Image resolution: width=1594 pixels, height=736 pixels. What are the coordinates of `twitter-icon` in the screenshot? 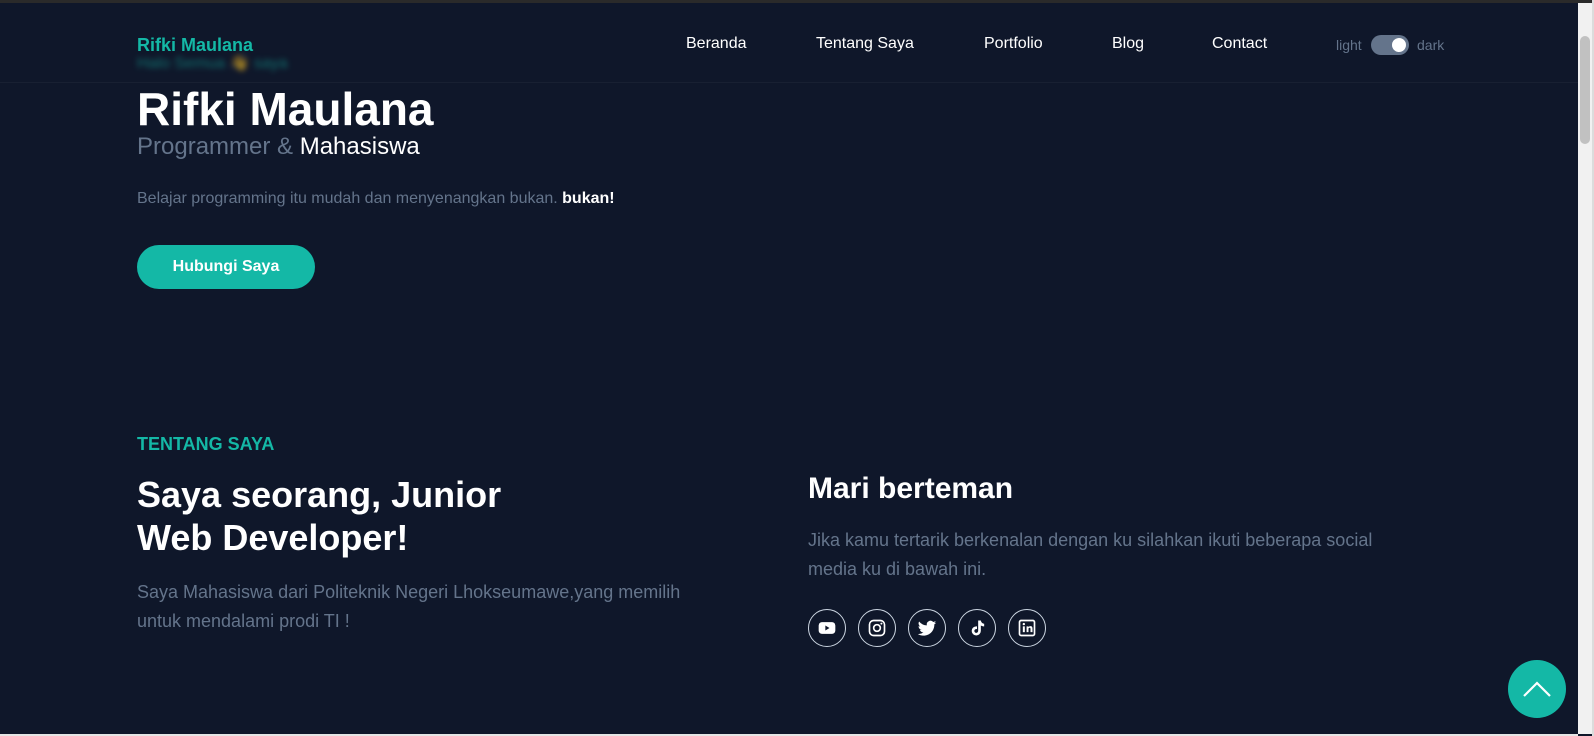 It's located at (927, 628).